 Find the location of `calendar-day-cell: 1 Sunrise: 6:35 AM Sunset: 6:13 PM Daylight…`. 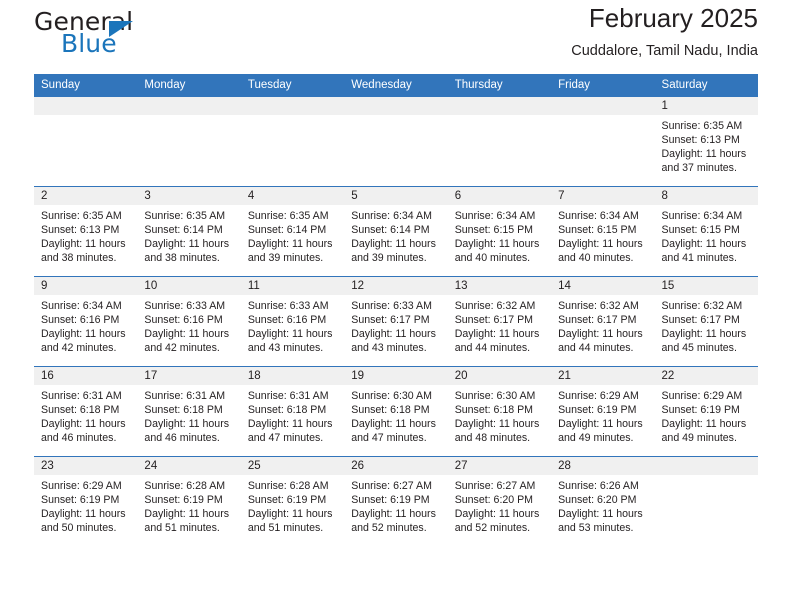

calendar-day-cell: 1 Sunrise: 6:35 AM Sunset: 6:13 PM Daylight… is located at coordinates (706, 141).